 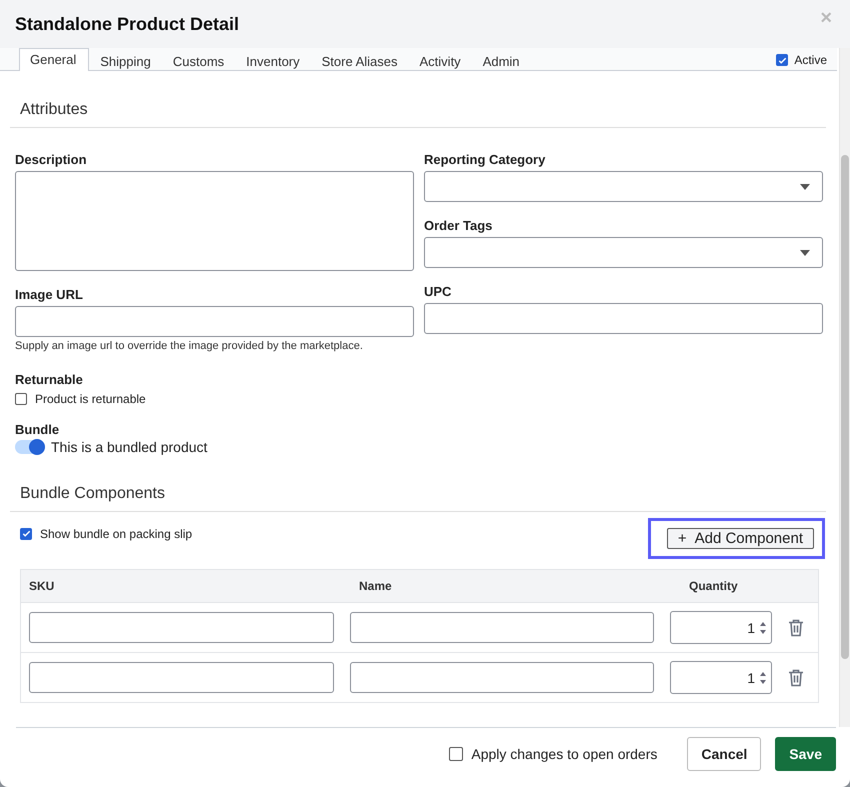 I want to click on checkbox-label: Show bundle on packing slip, so click(x=116, y=533).